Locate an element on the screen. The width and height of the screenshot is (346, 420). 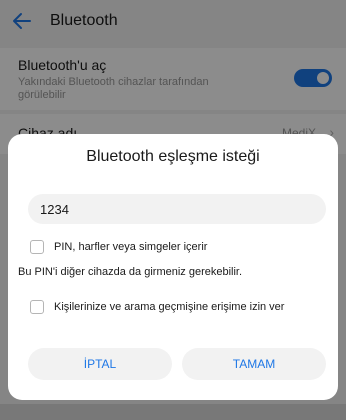
dialog-title: Bluetooth eşleşme isteği is located at coordinates (173, 156).